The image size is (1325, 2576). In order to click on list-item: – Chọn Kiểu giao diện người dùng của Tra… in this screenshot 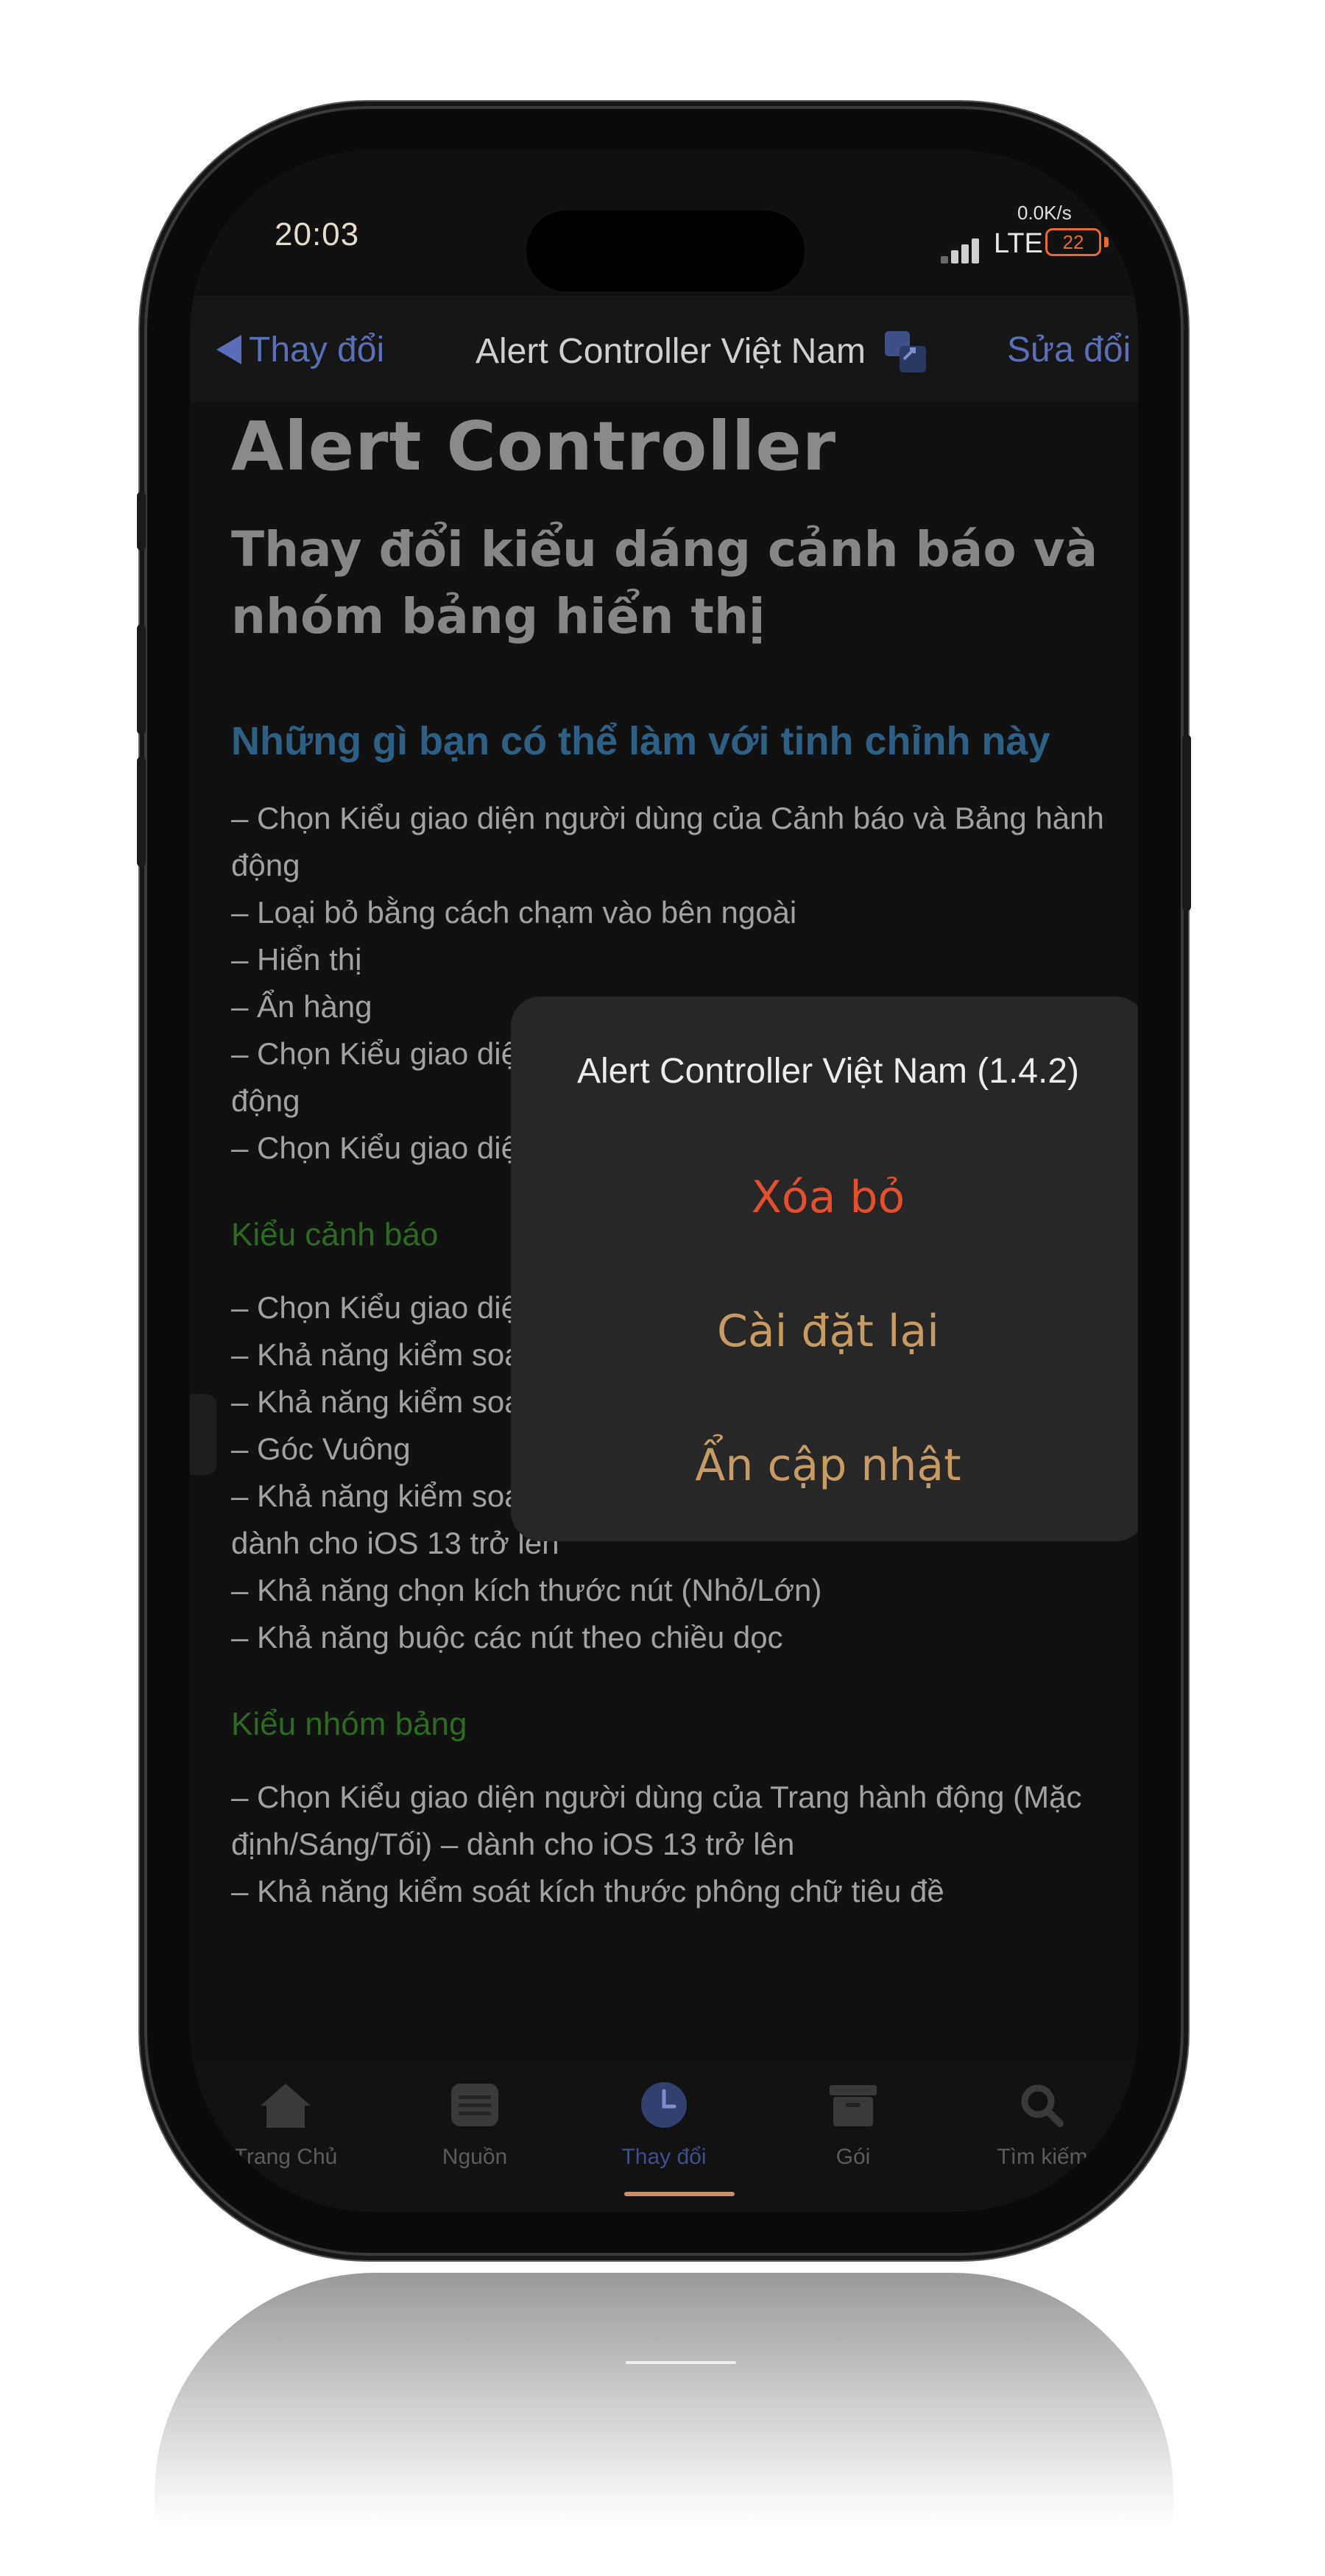, I will do `click(656, 1820)`.